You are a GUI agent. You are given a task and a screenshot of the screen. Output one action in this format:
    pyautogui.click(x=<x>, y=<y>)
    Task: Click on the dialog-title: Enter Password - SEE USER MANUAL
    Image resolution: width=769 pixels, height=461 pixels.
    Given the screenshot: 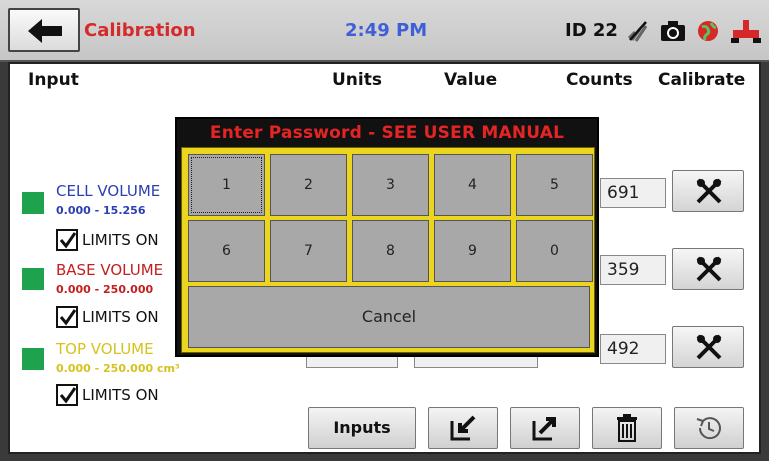 What is the action you would take?
    pyautogui.click(x=387, y=133)
    